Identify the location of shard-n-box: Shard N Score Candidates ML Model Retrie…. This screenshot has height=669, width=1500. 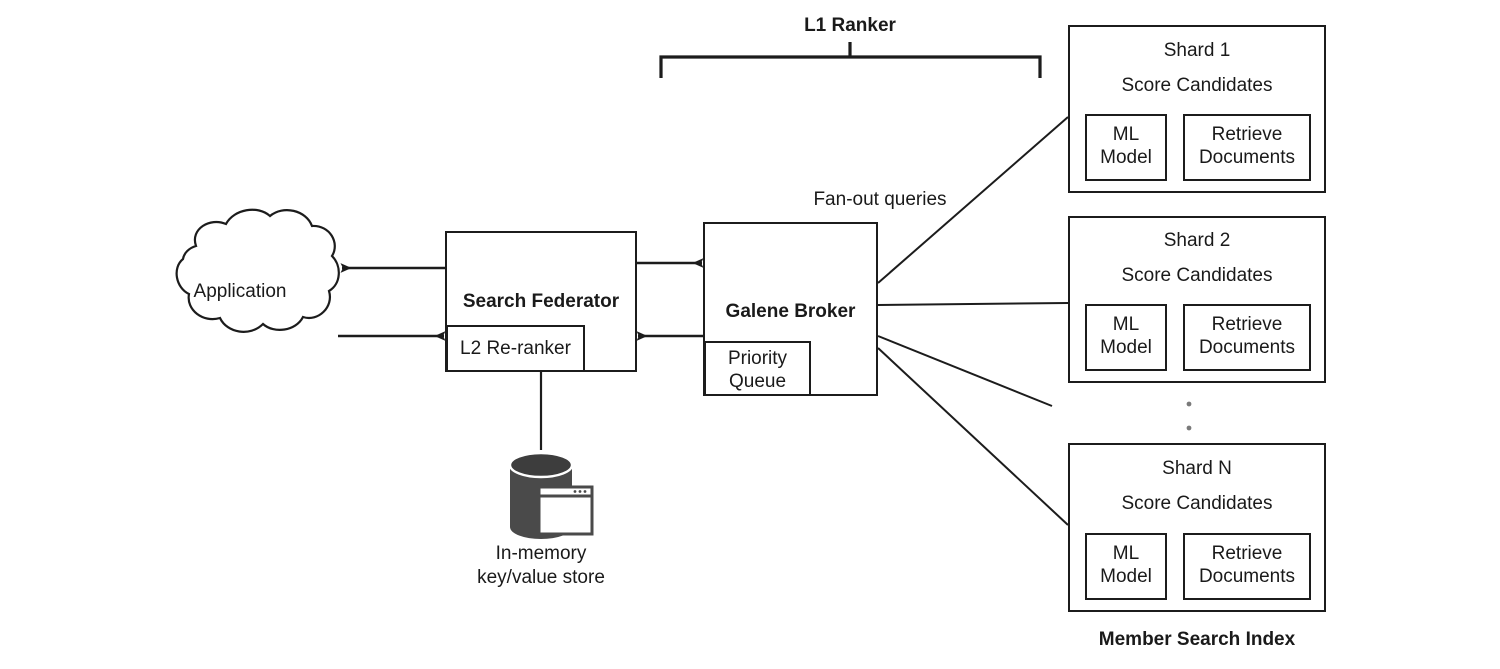
(1197, 527).